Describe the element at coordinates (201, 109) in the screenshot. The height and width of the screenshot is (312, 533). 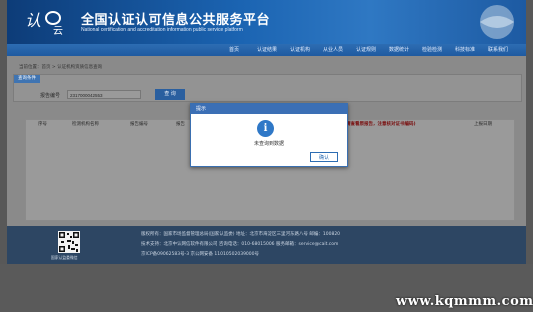
I see `dialog-title: 提示` at that location.